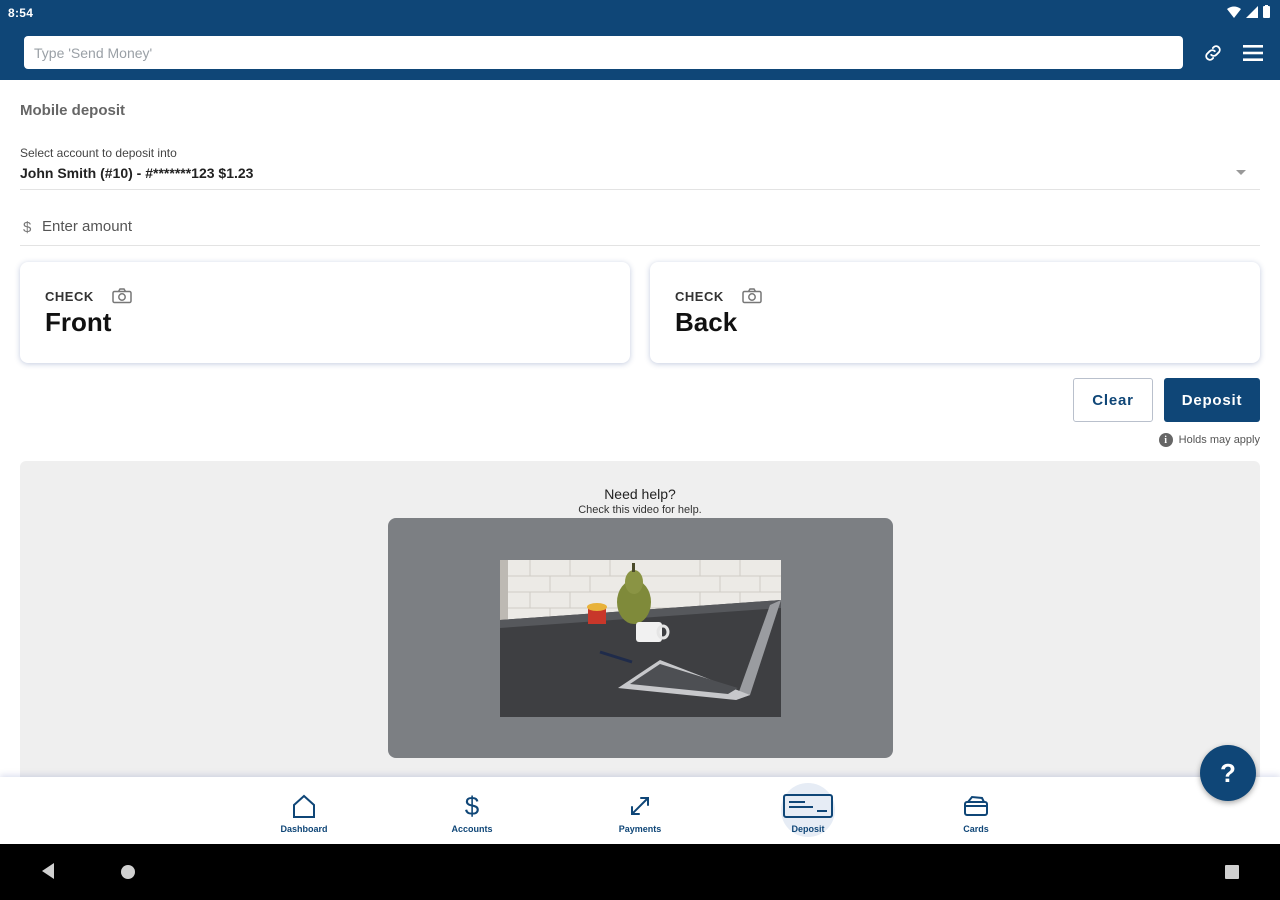 The image size is (1280, 900). I want to click on nav-label: Accounts, so click(472, 829).